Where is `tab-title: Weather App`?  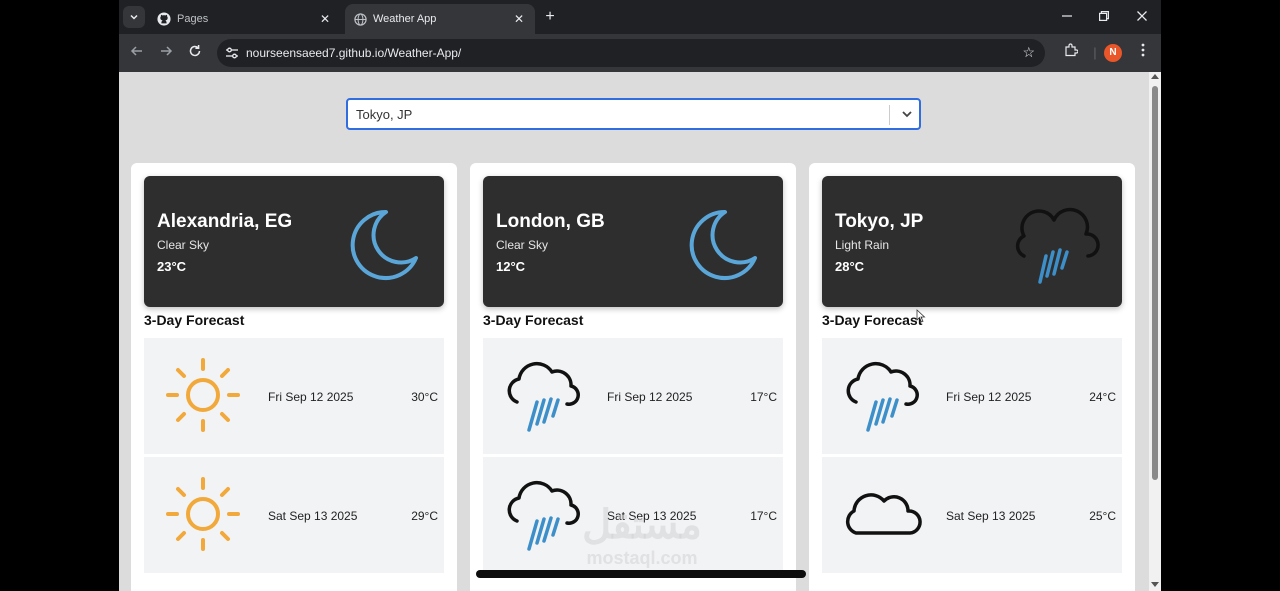 tab-title: Weather App is located at coordinates (405, 19).